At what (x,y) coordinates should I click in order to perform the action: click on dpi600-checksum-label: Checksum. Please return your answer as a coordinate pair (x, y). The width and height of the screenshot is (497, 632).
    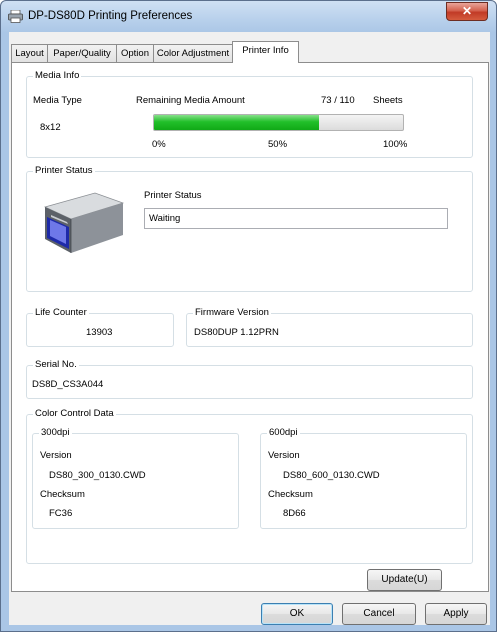
    Looking at the image, I should click on (290, 494).